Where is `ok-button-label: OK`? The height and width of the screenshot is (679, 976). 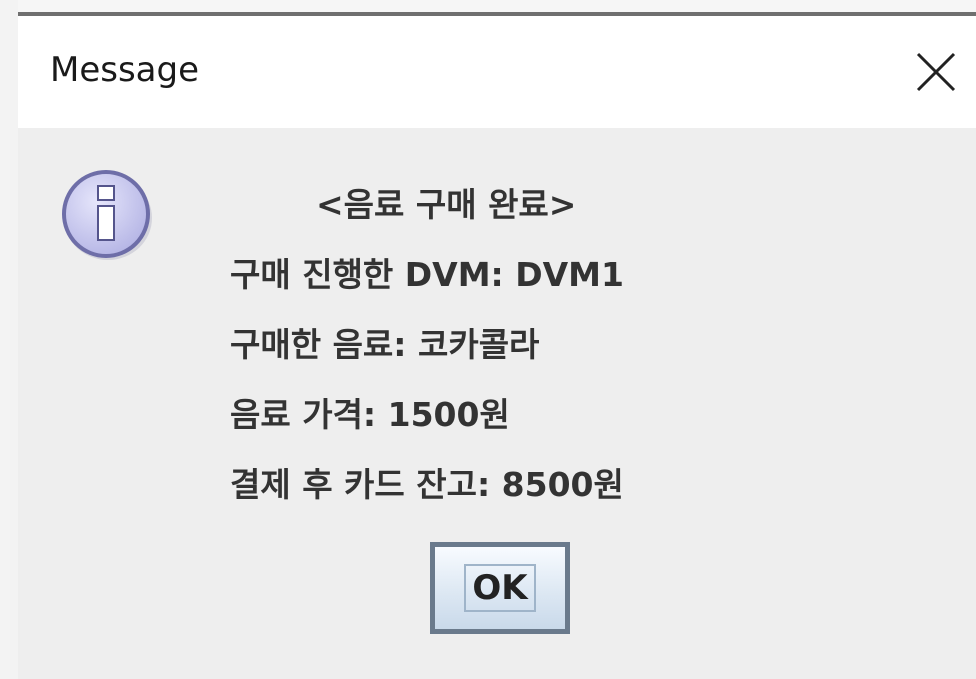 ok-button-label: OK is located at coordinates (500, 588).